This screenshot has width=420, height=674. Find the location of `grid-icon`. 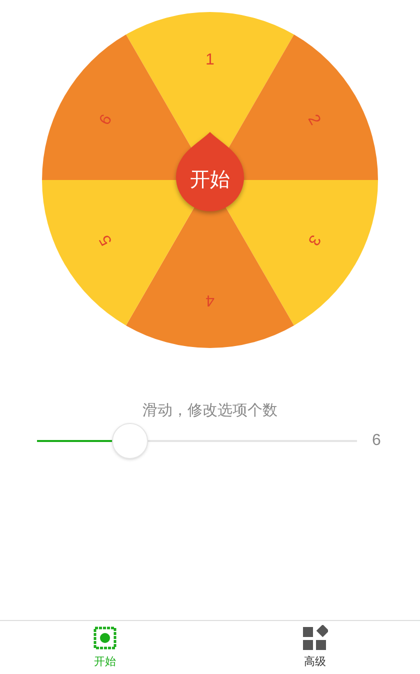

grid-icon is located at coordinates (315, 637).